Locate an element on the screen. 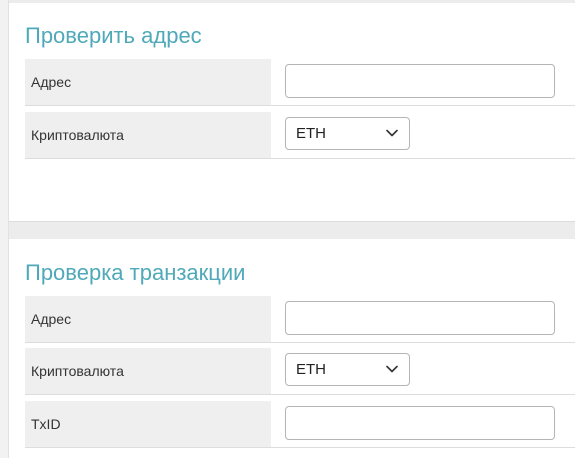 This screenshot has width=575, height=458. page-left-edge is located at coordinates (4, 229).